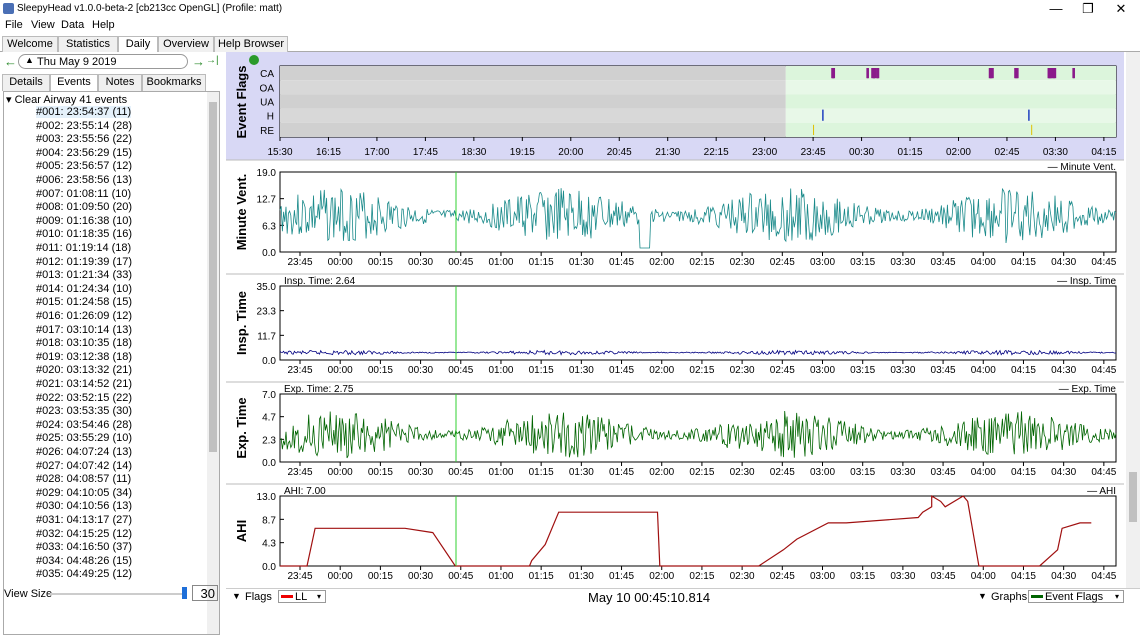 The width and height of the screenshot is (1140, 635). What do you see at coordinates (84, 180) in the screenshot?
I see `event-item: #006: 23:58:56 (13)` at bounding box center [84, 180].